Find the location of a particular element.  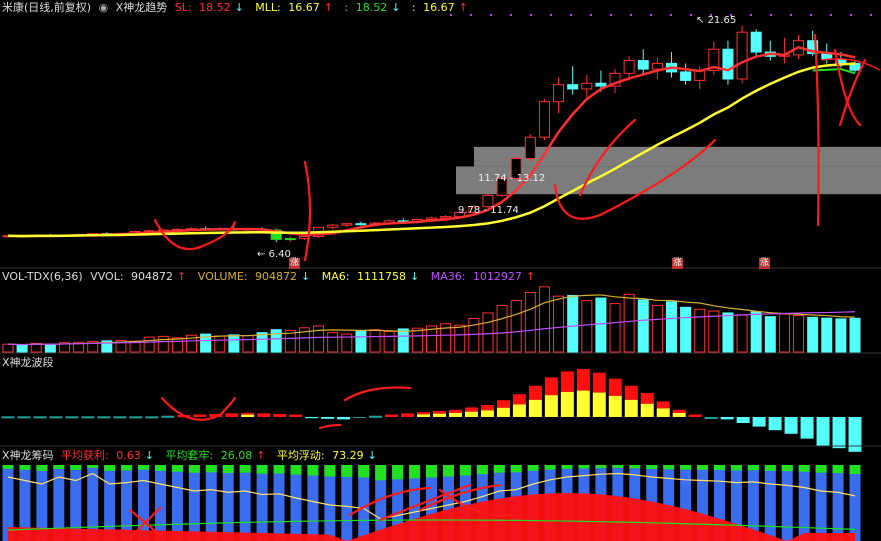

v3-arrow-icon: ↓ is located at coordinates (396, 7).